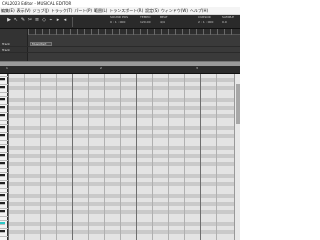 This screenshot has height=240, width=320. Describe the element at coordinates (16, 20) in the screenshot. I see `tool-icon: ↖` at that location.